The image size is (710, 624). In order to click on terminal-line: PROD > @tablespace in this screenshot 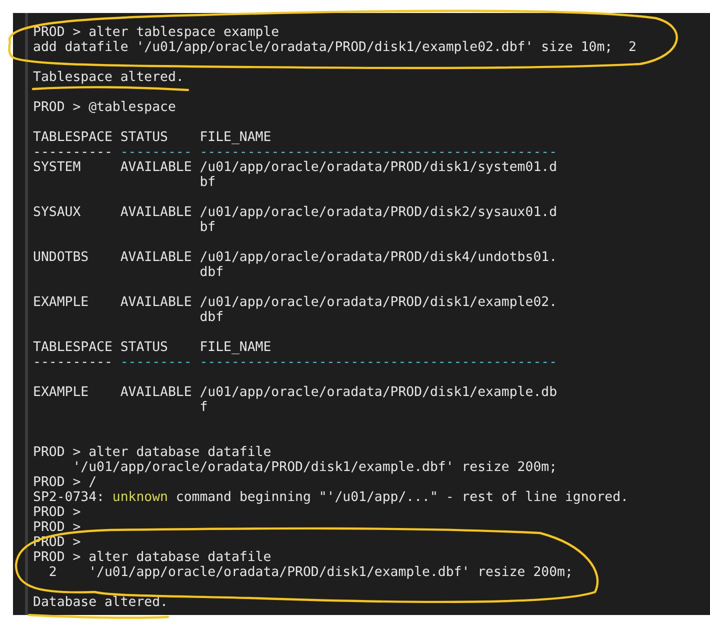, I will do `click(104, 107)`.